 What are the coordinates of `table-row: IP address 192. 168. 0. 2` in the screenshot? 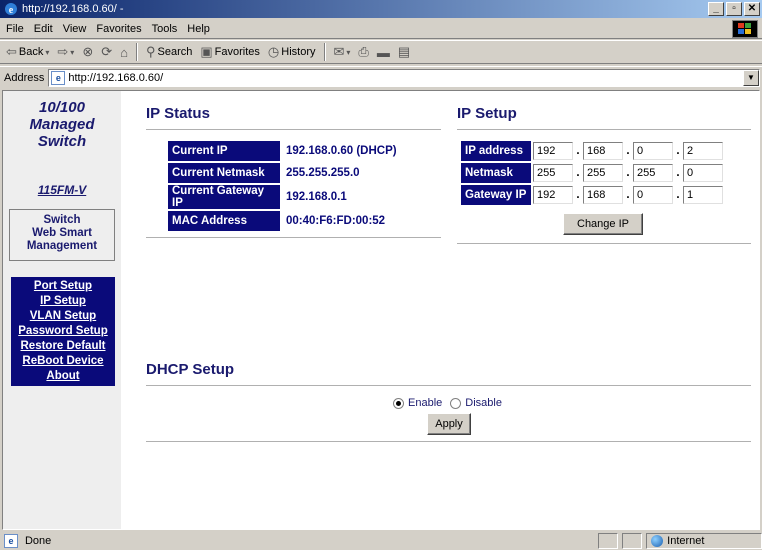 It's located at (592, 151).